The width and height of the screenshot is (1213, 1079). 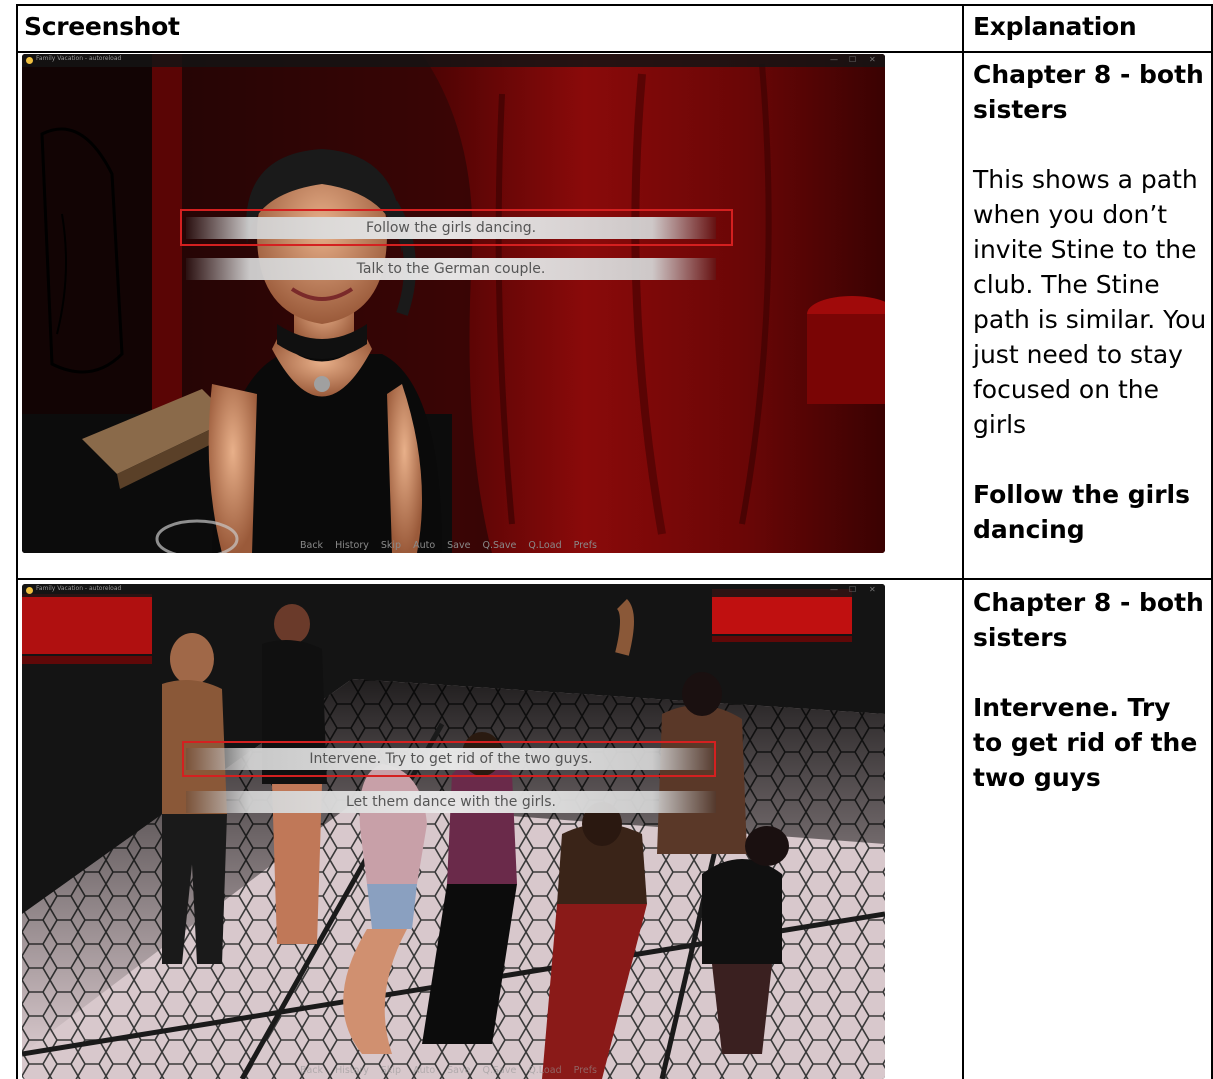 I want to click on table-border-top, so click(x=614, y=5).